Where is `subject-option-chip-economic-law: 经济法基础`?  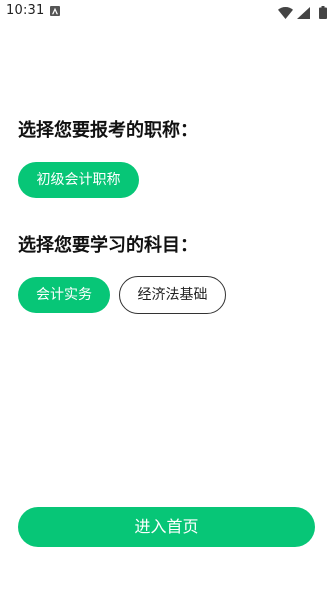 subject-option-chip-economic-law: 经济法基础 is located at coordinates (172, 295).